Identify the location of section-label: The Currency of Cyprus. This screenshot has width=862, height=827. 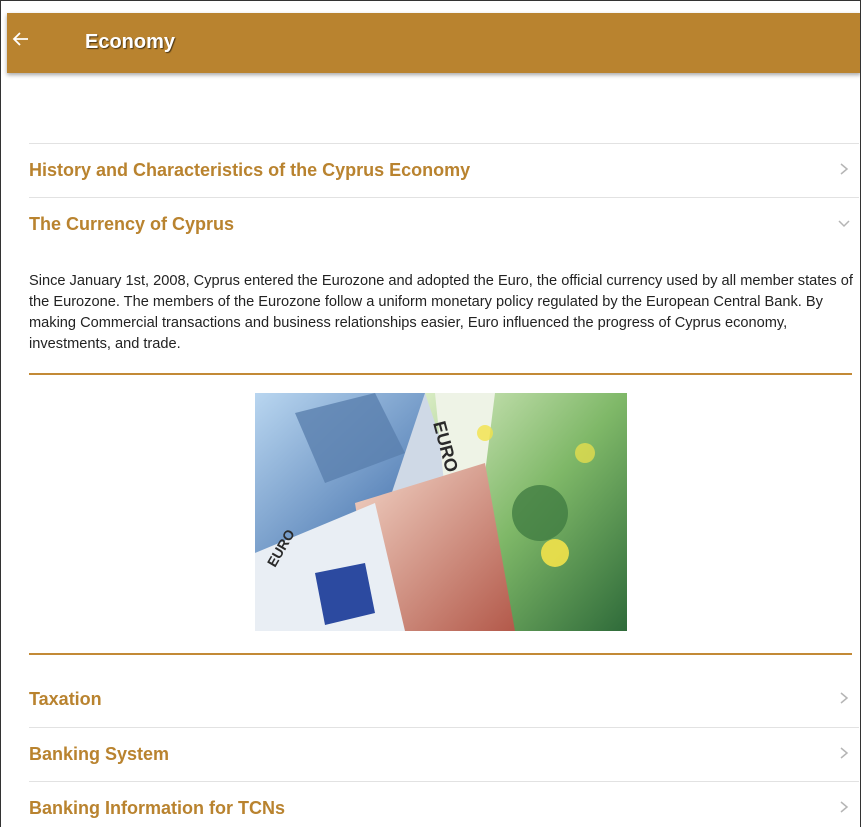
(132, 224).